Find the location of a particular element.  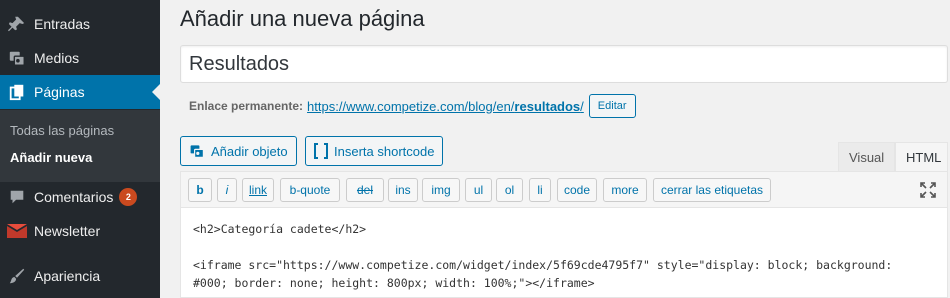

qt-blockquote-button: b-quote is located at coordinates (310, 190).